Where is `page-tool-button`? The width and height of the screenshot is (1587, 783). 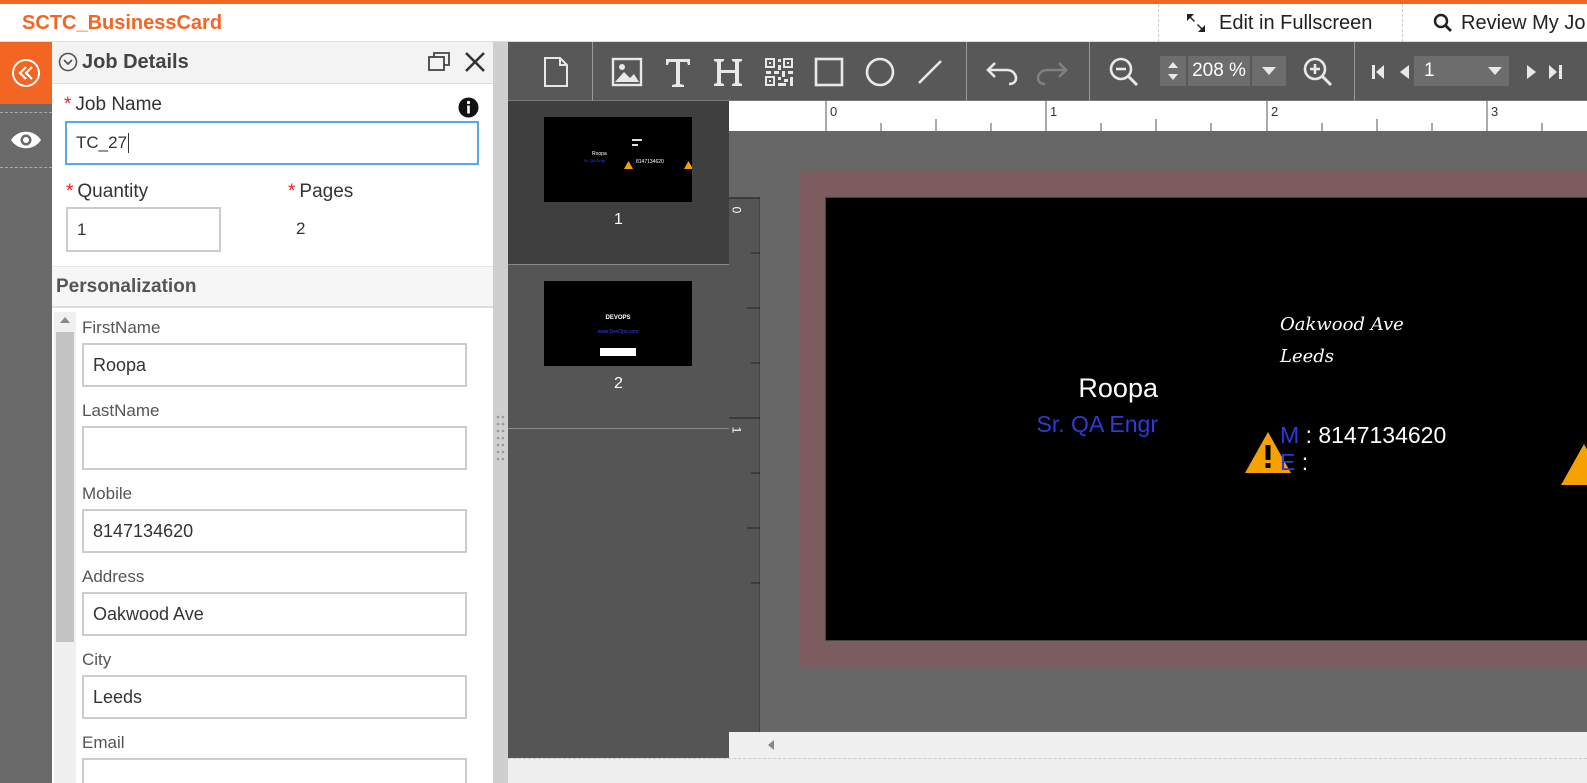
page-tool-button is located at coordinates (556, 72).